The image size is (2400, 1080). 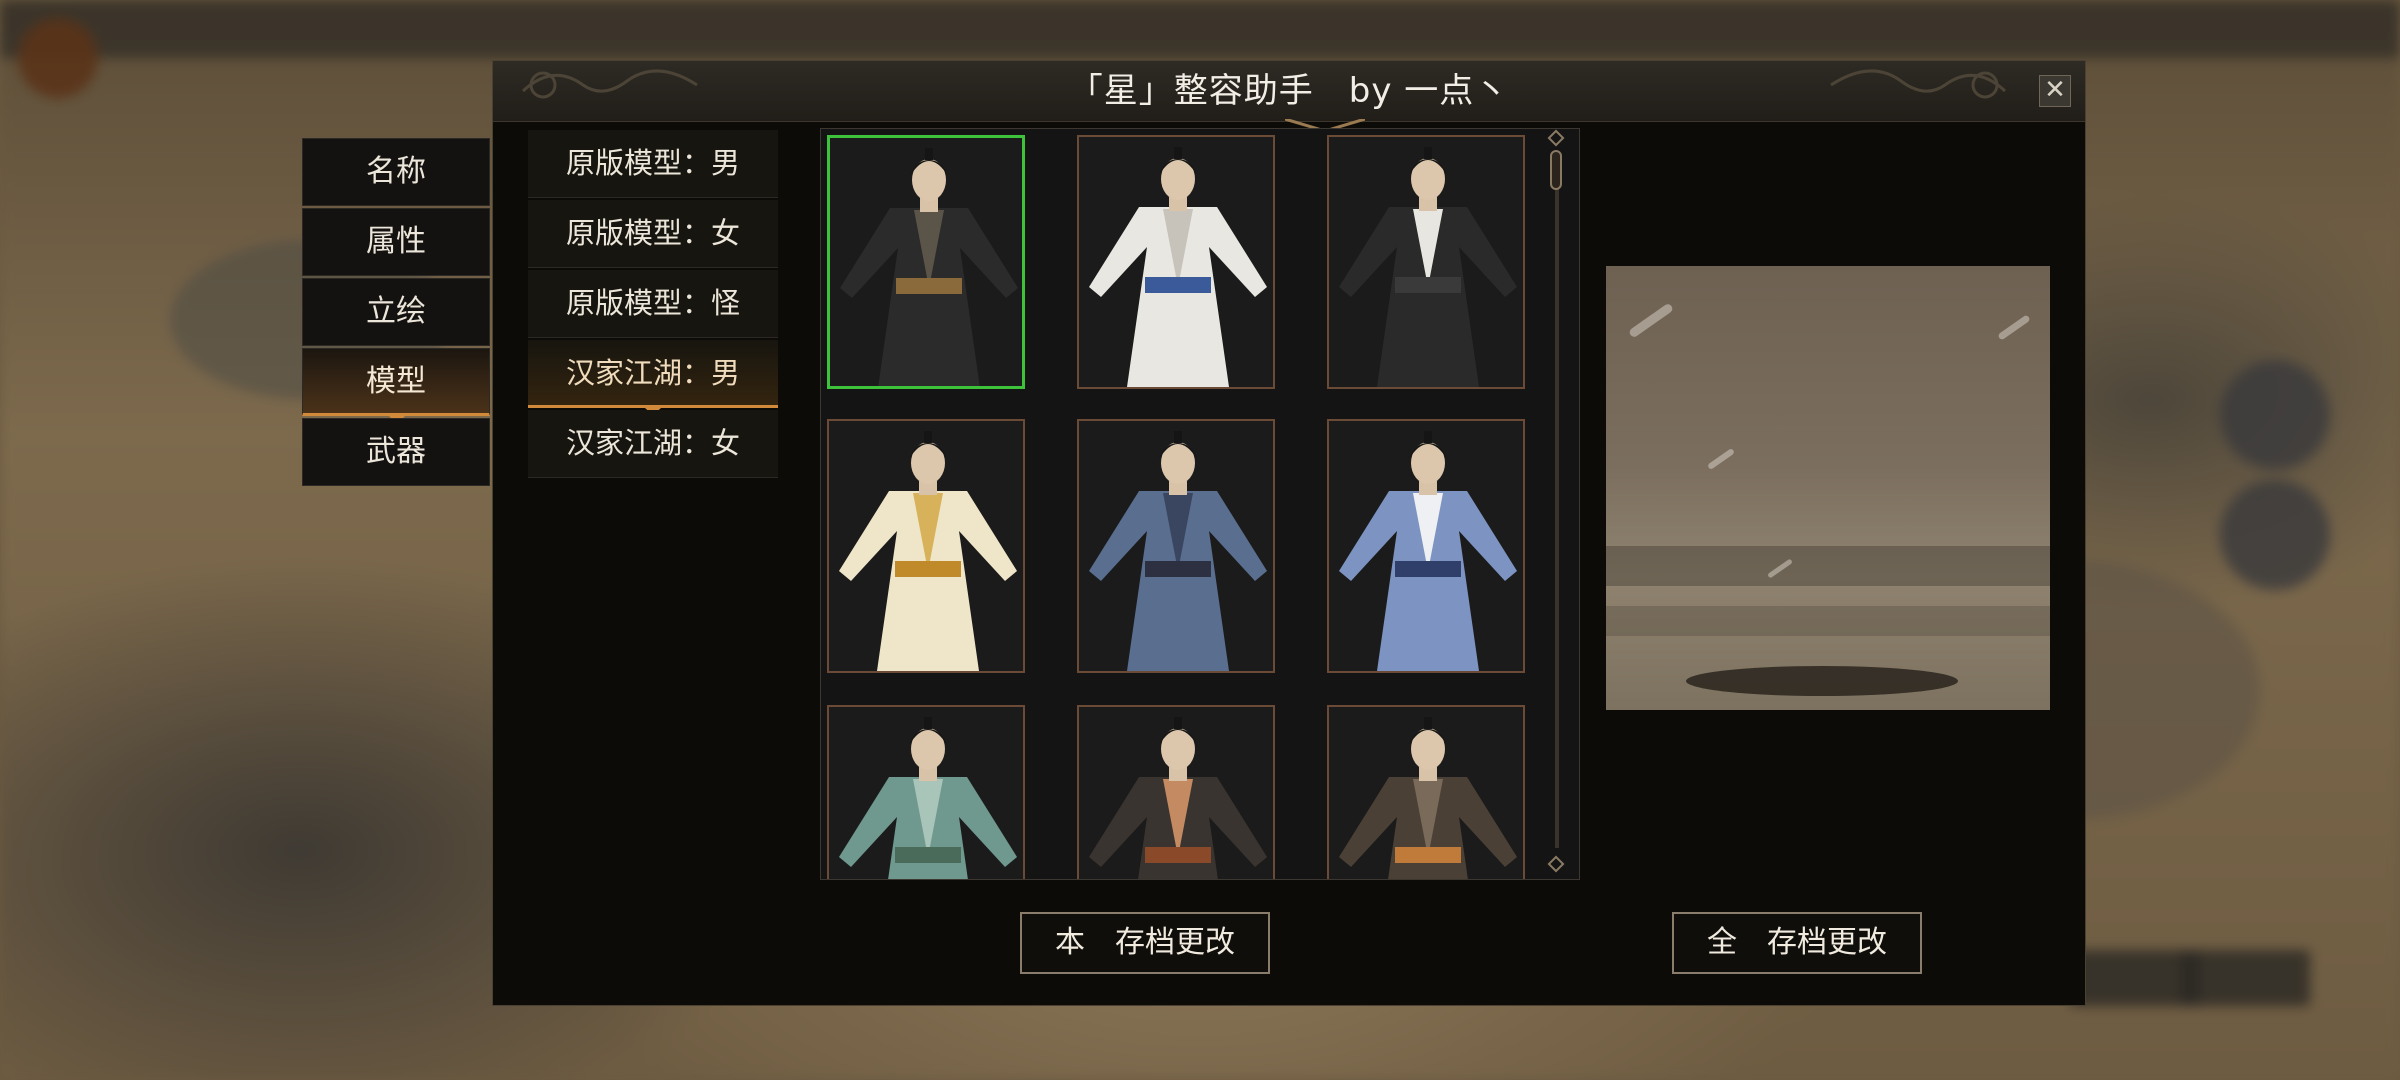 I want to click on model-ground-shadow, so click(x=1822, y=681).